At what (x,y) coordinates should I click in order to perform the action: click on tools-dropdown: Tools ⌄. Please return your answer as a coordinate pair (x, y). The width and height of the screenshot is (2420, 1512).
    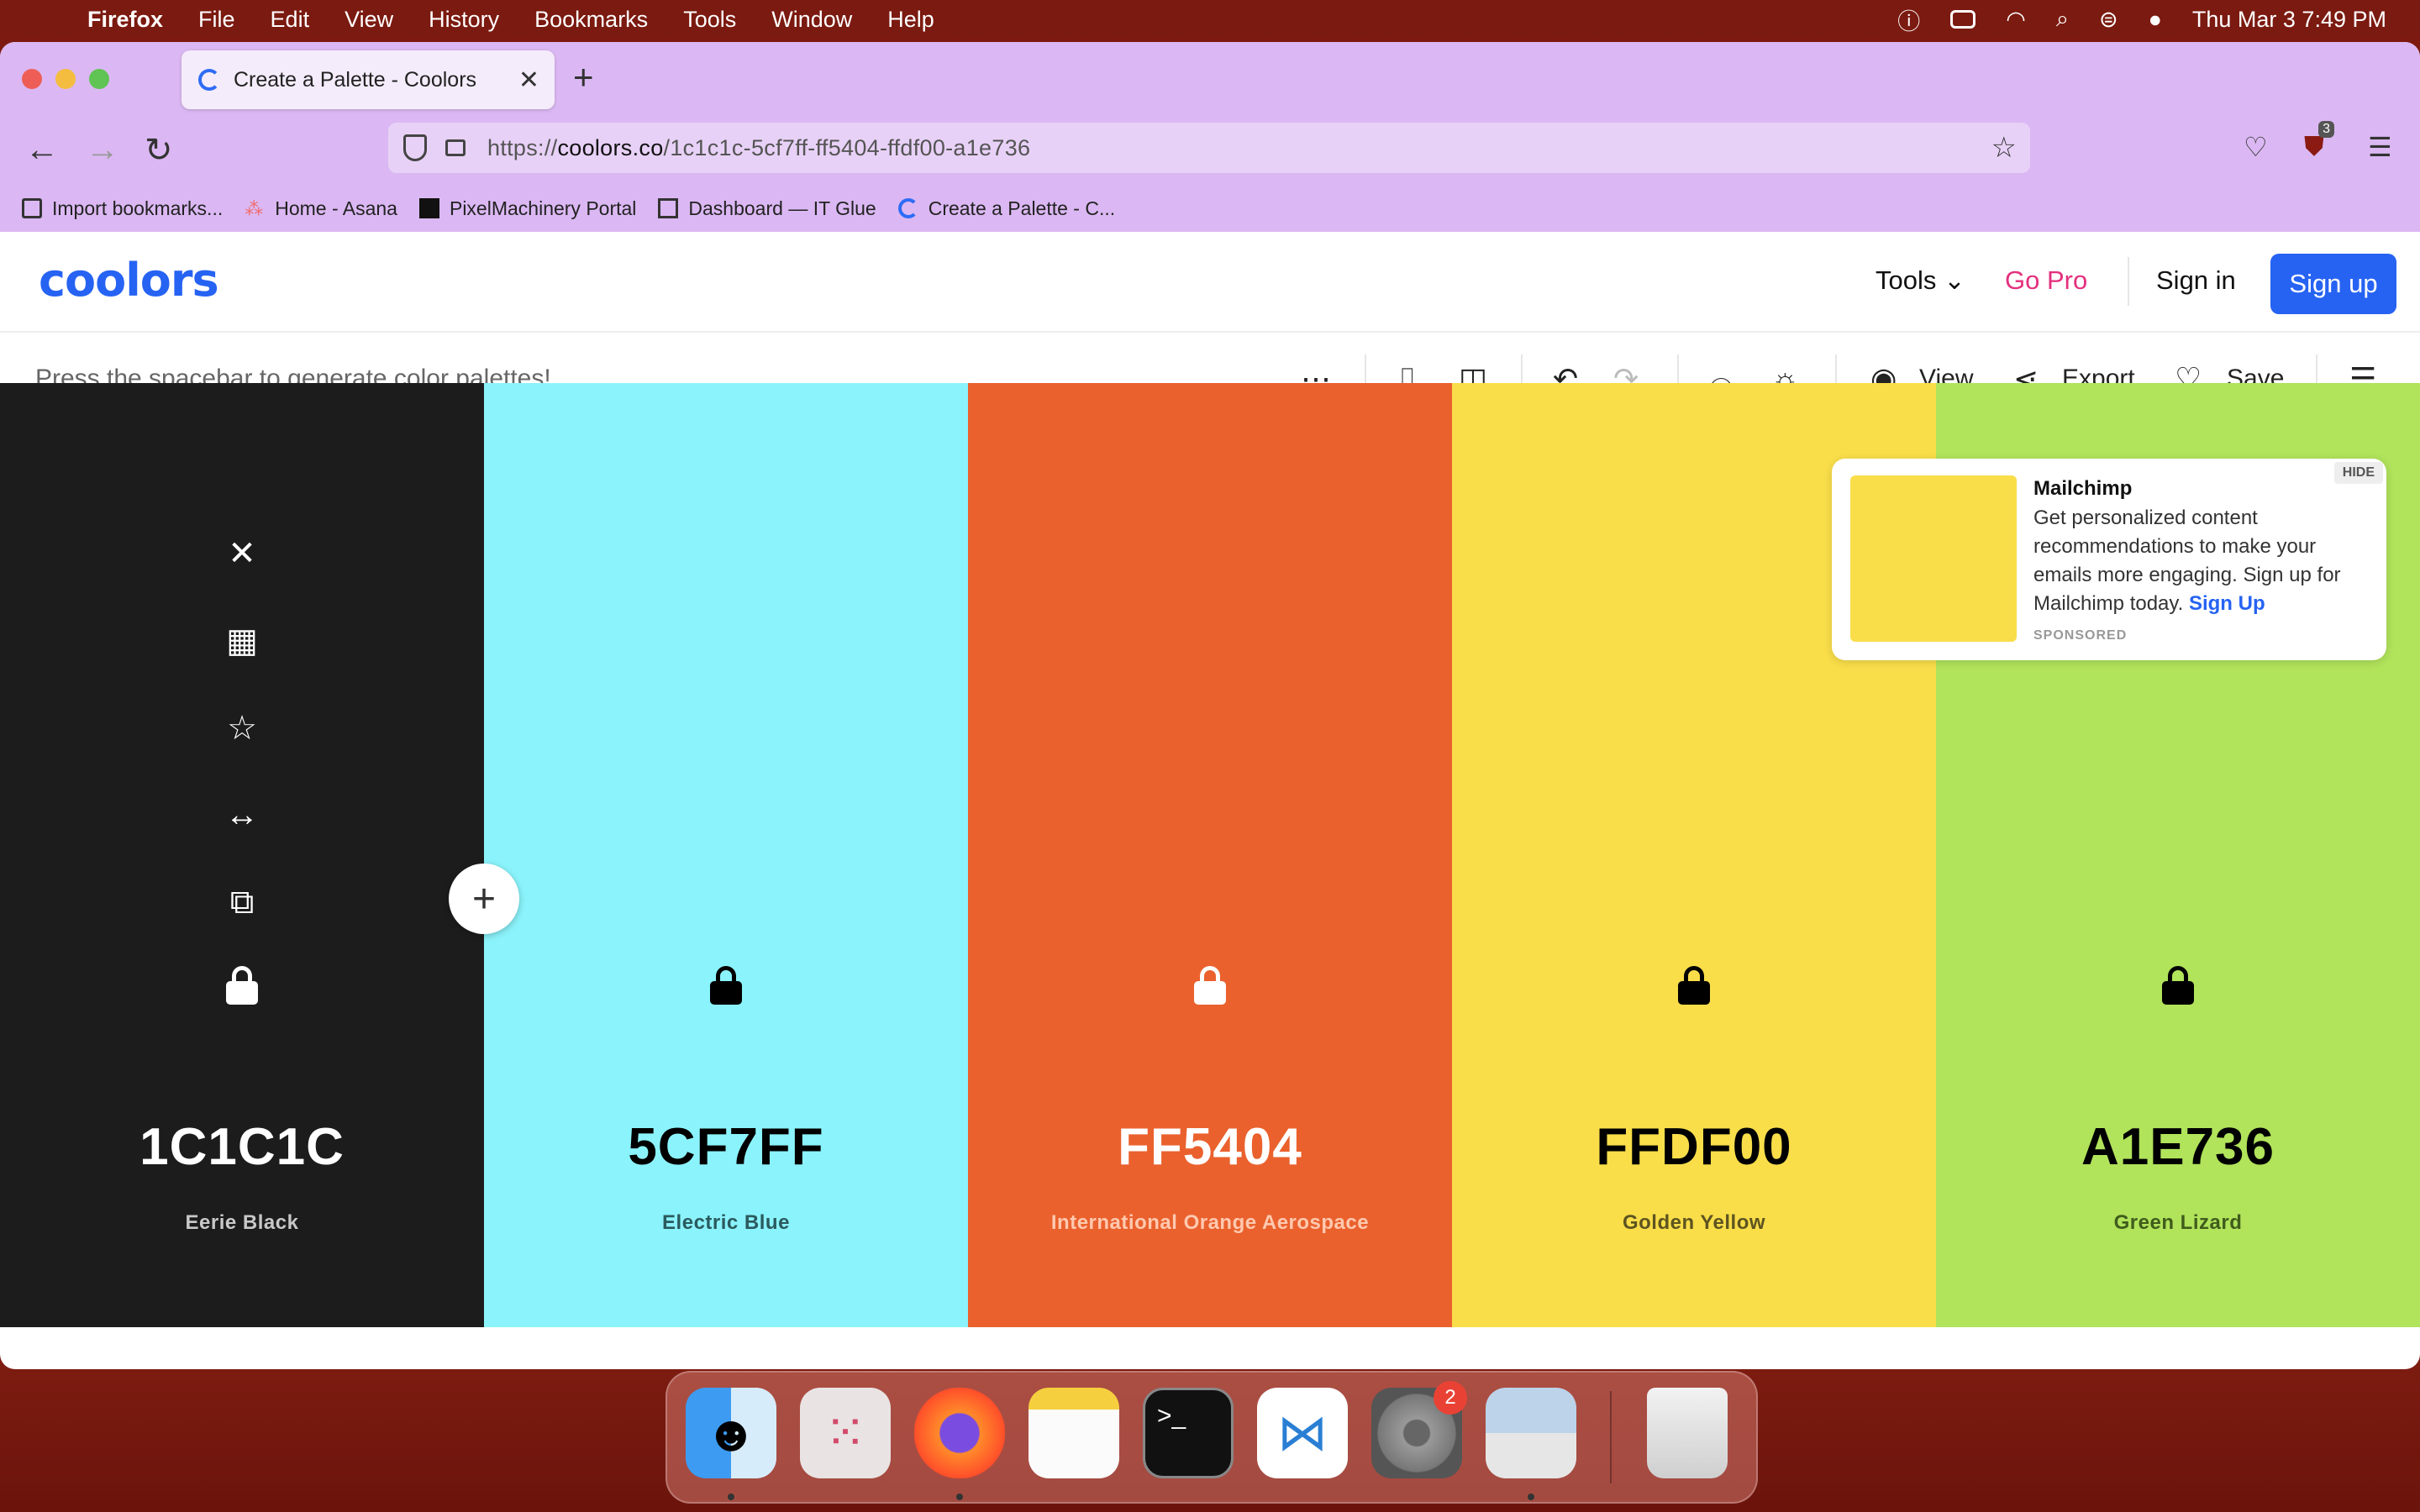
    Looking at the image, I should click on (1921, 280).